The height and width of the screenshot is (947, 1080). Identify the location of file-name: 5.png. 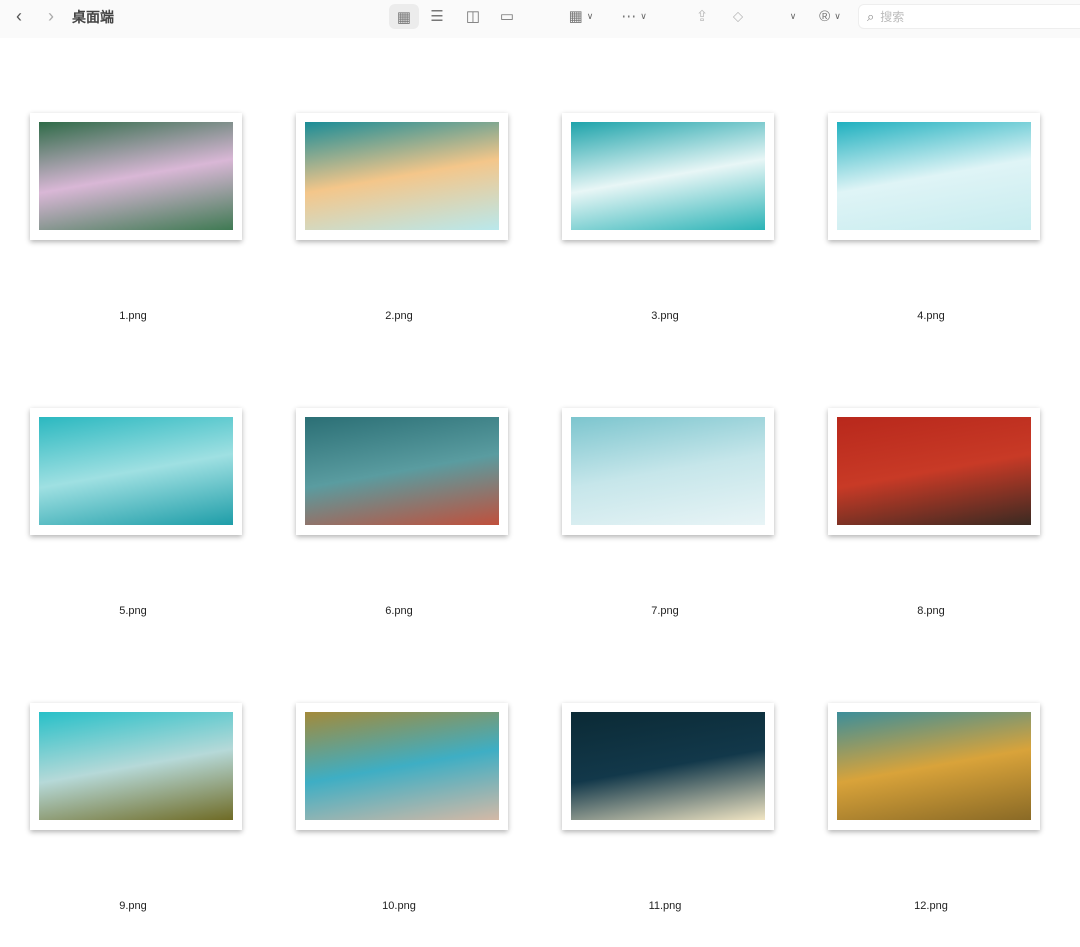
(133, 611).